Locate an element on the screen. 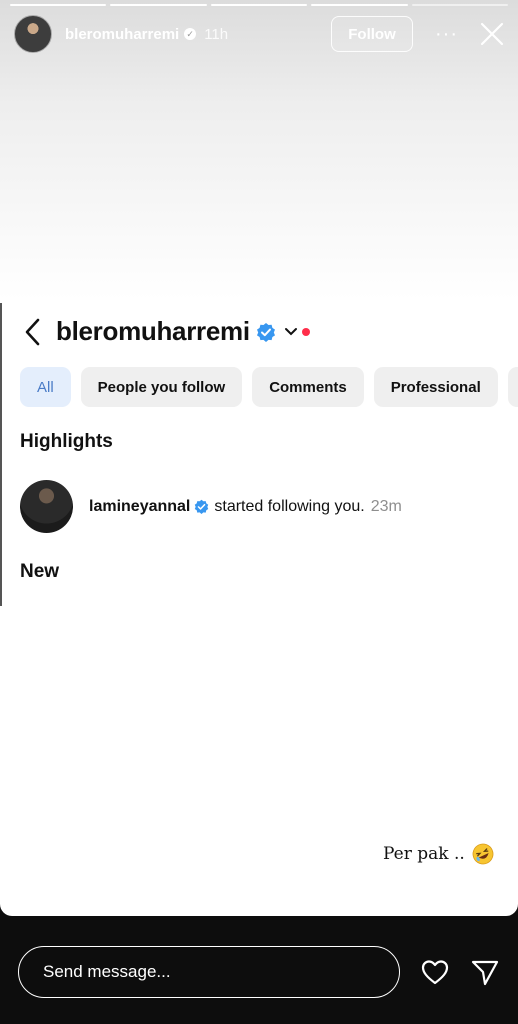 This screenshot has height=1024, width=518. send-icon is located at coordinates (485, 972).